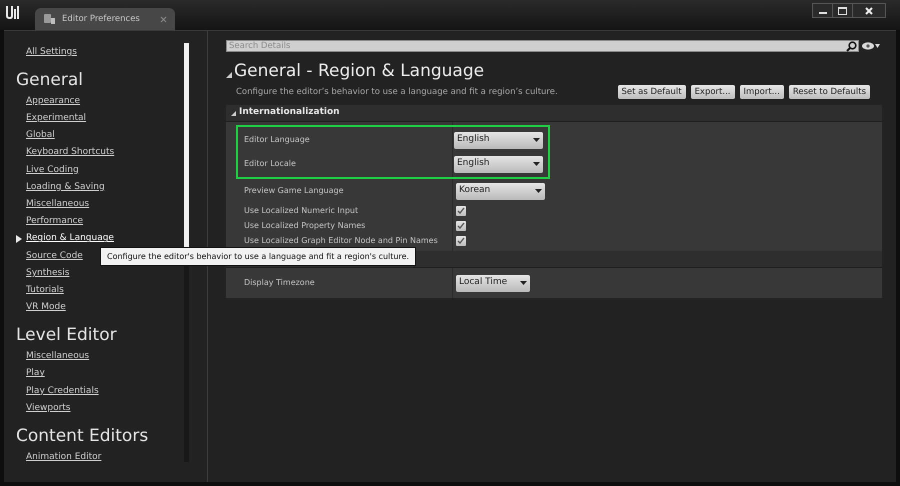  I want to click on sidebar-link: Global, so click(40, 136).